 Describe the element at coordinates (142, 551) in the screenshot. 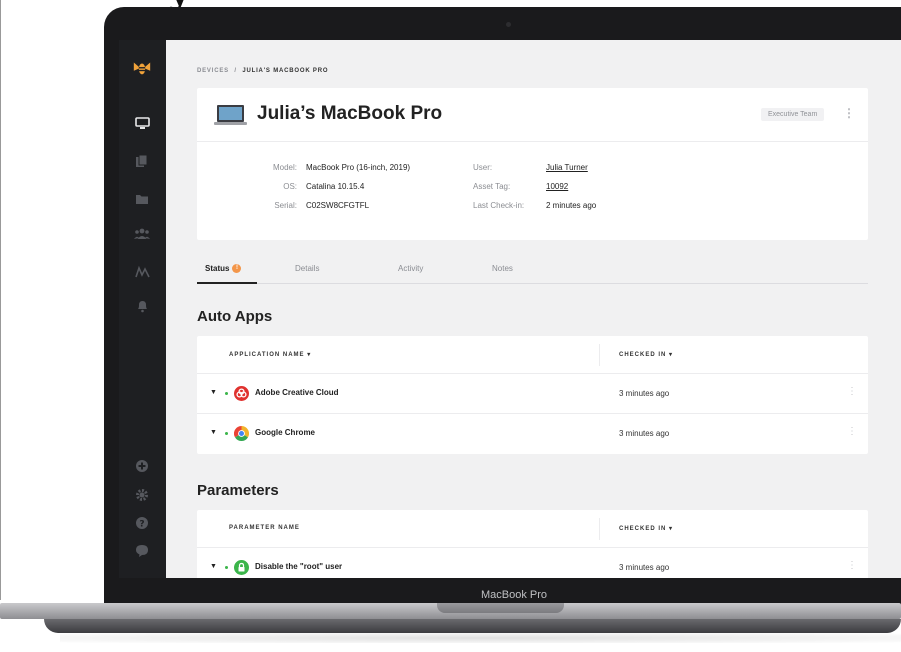

I see `chat-icon` at that location.